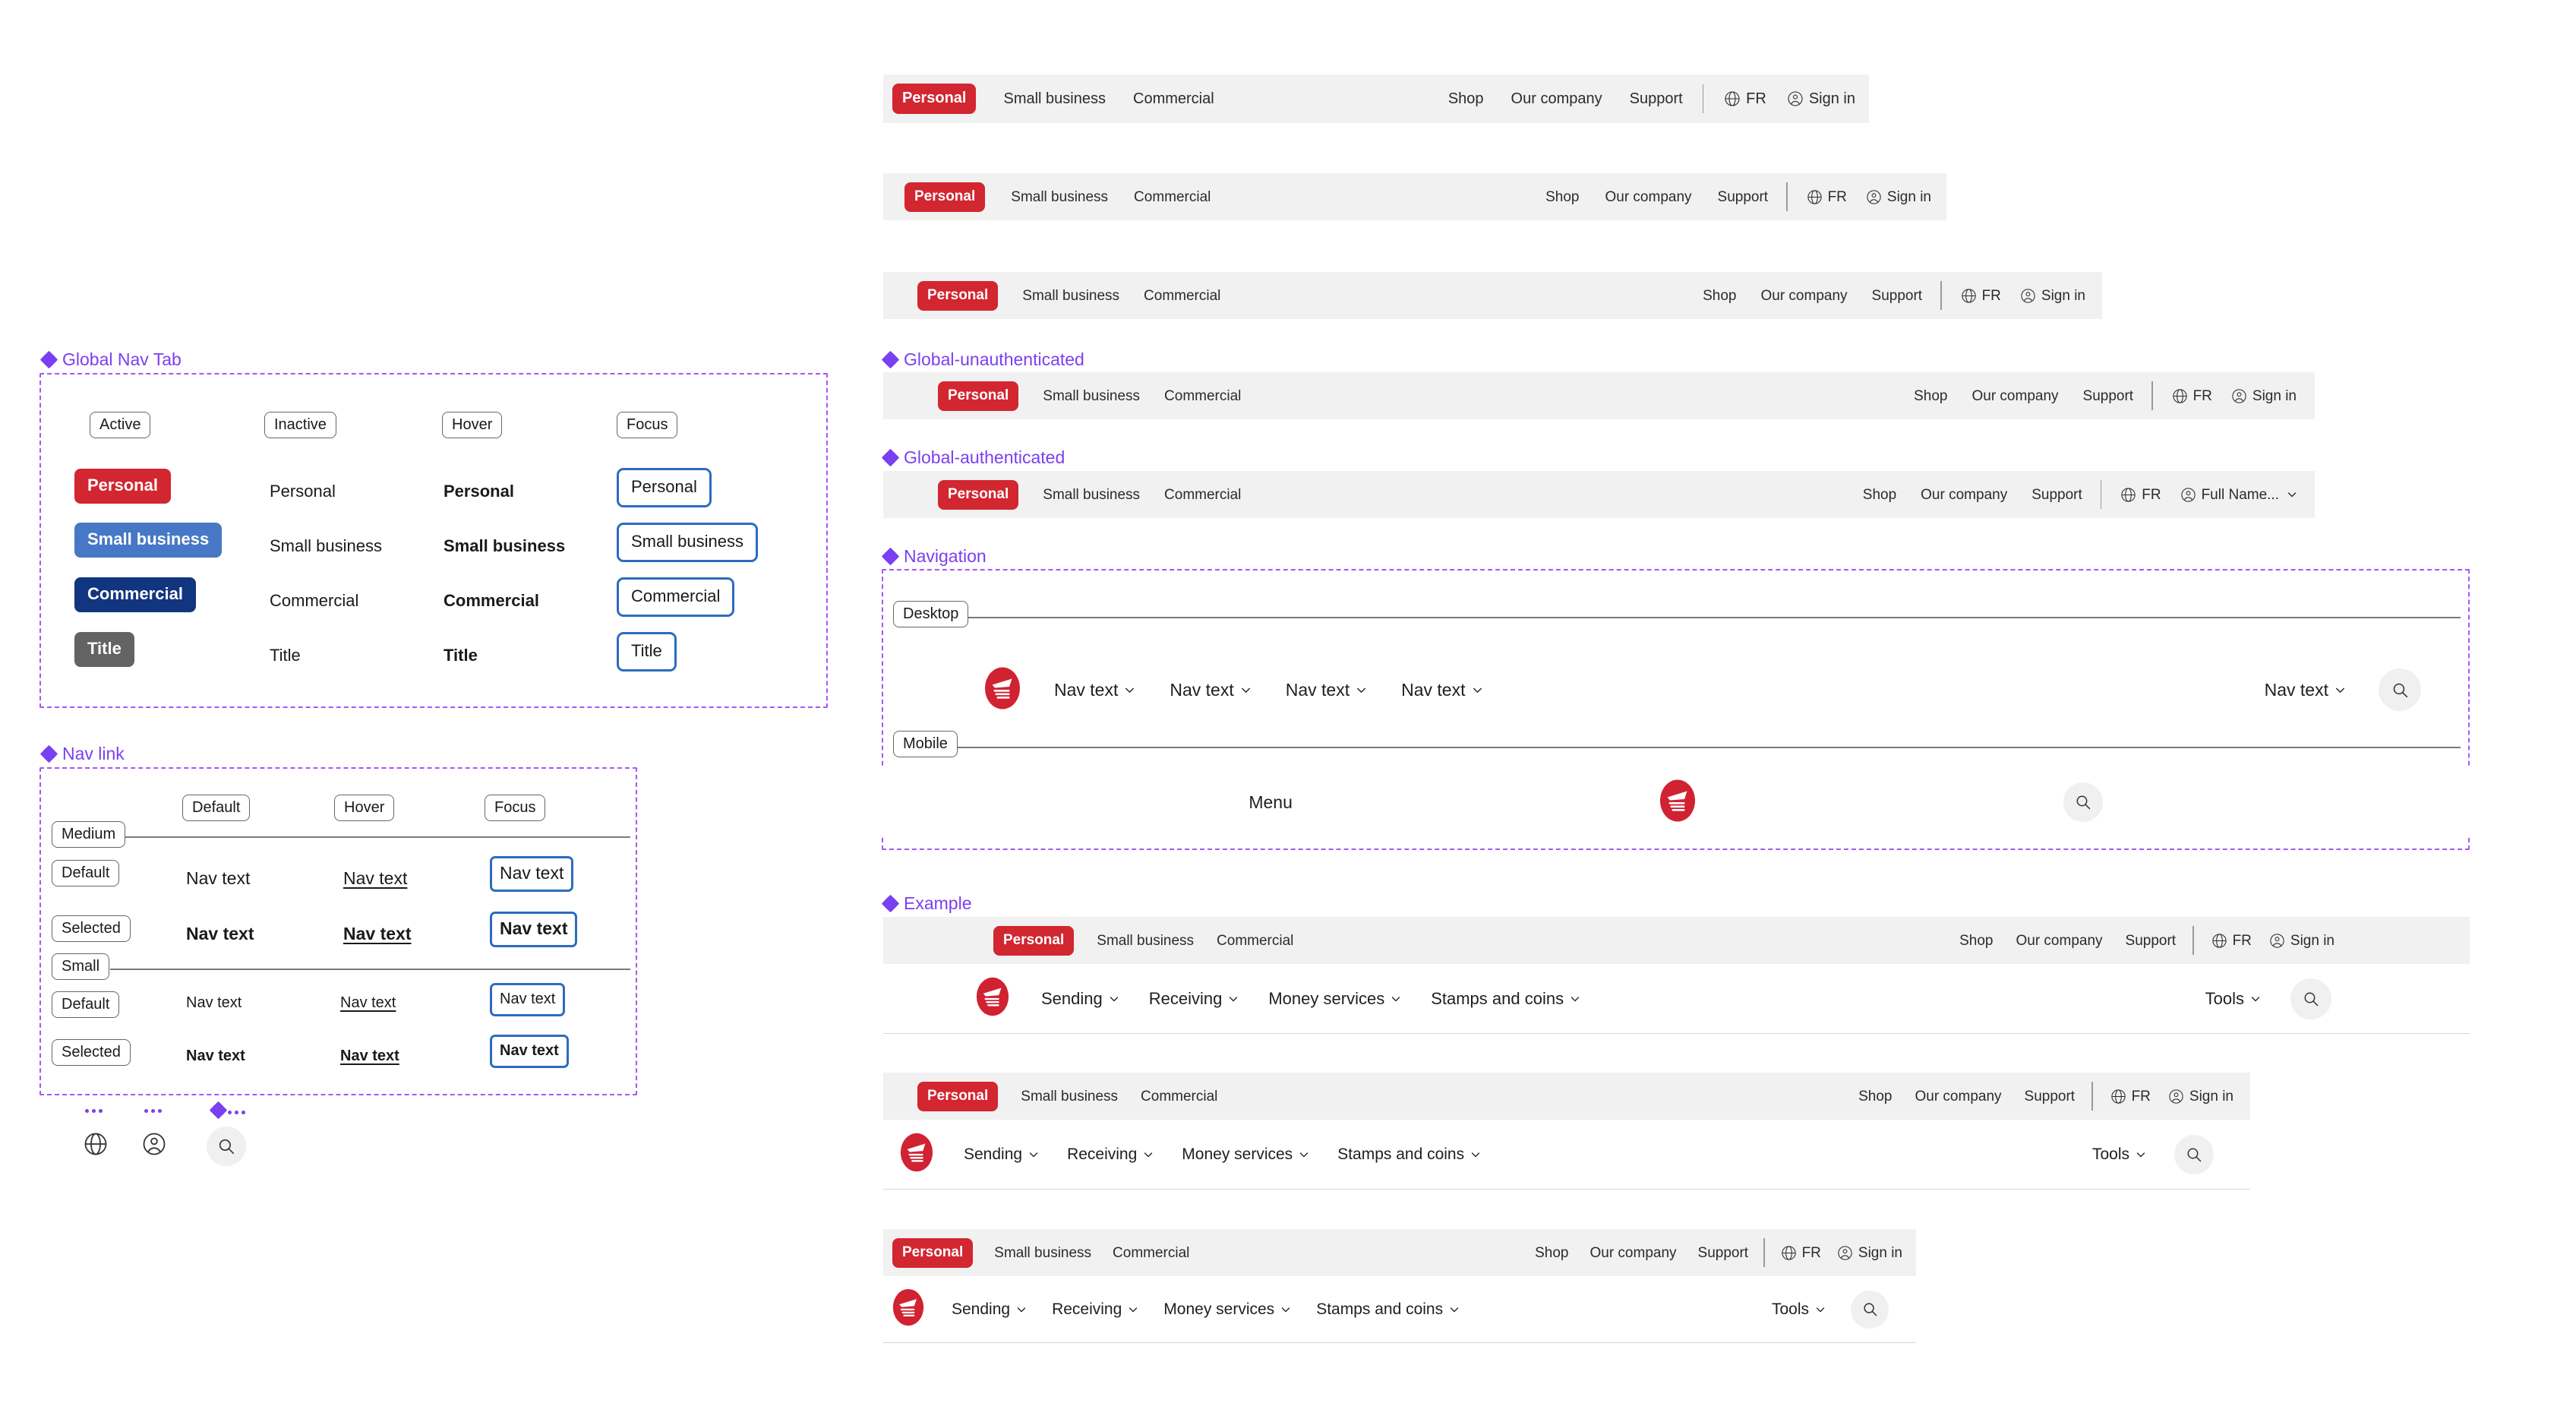 This screenshot has width=2576, height=1419. I want to click on tab-inactive-small-business: Small business, so click(326, 546).